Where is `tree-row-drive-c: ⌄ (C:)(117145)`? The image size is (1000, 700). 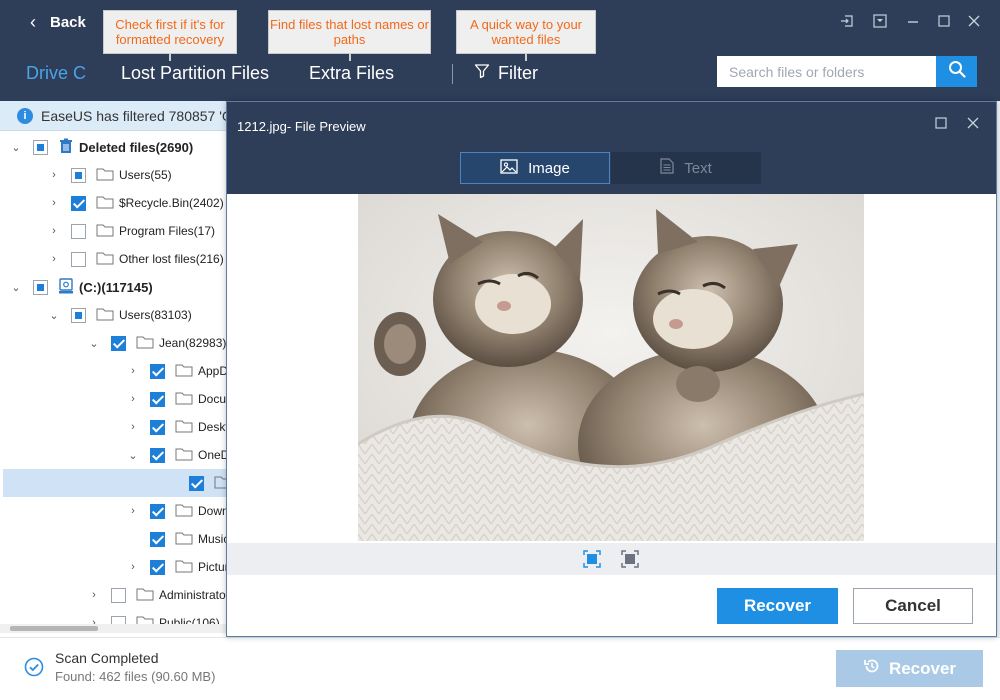 tree-row-drive-c: ⌄ (C:)(117145) is located at coordinates (113, 287).